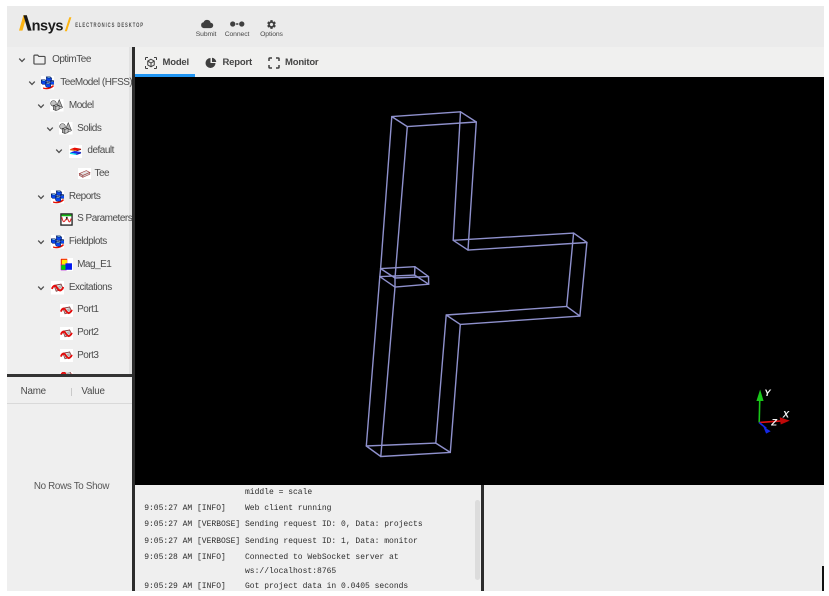 This screenshot has width=829, height=596. Describe the element at coordinates (785, 414) in the screenshot. I see `svg-text: X` at that location.